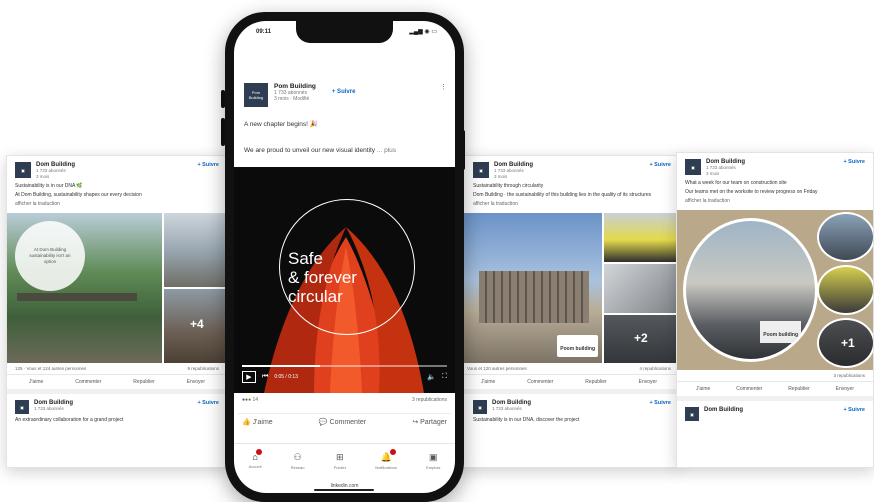 The width and height of the screenshot is (874, 502). I want to click on tab-network: ⚇ Réseau, so click(298, 461).